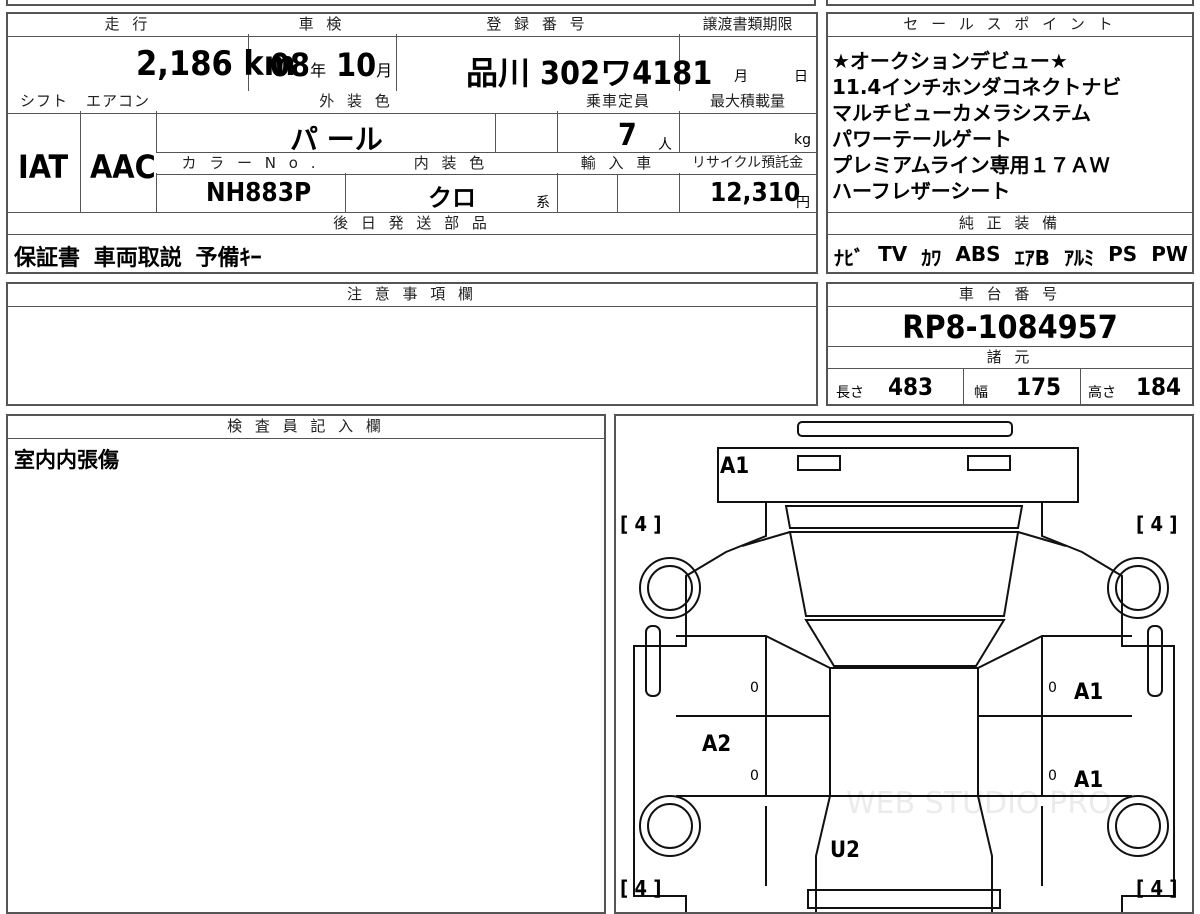 This screenshot has height=914, width=1200. I want to click on tire-rear-left: [ 4 ], so click(641, 888).